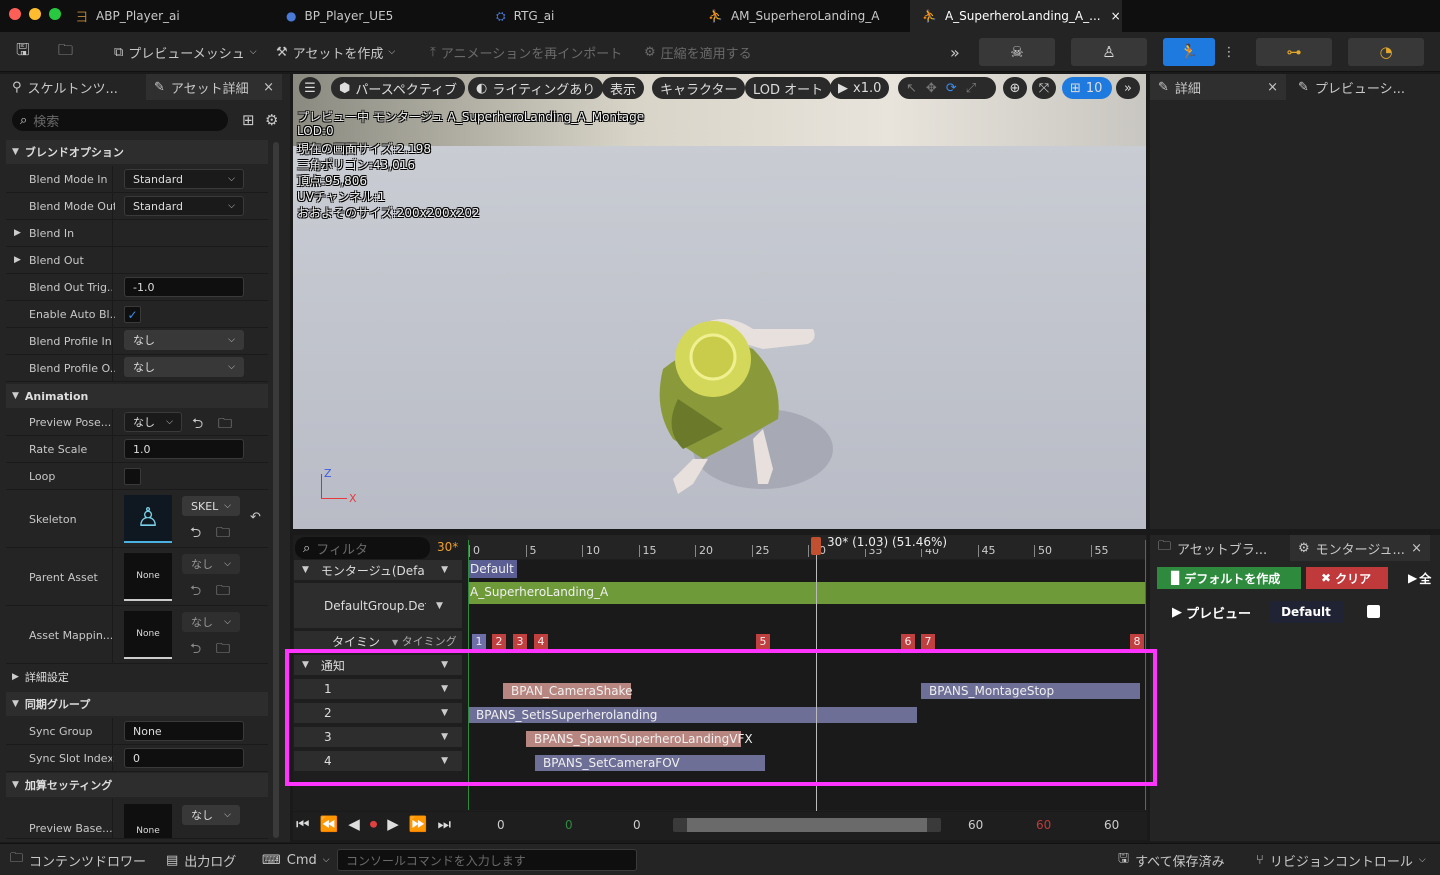  I want to click on lod-button: LOD オート, so click(788, 88).